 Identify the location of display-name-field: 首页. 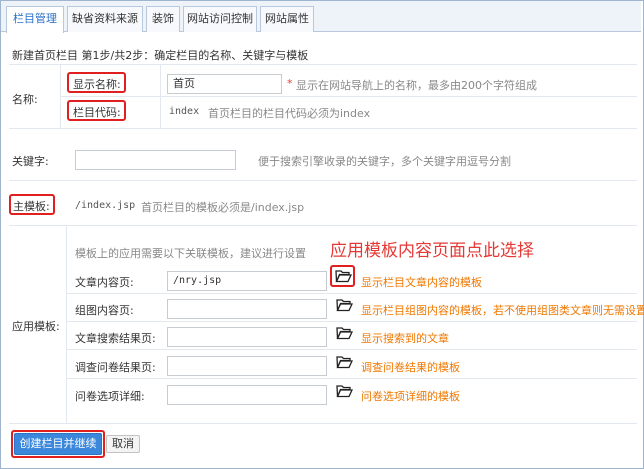
(224, 84).